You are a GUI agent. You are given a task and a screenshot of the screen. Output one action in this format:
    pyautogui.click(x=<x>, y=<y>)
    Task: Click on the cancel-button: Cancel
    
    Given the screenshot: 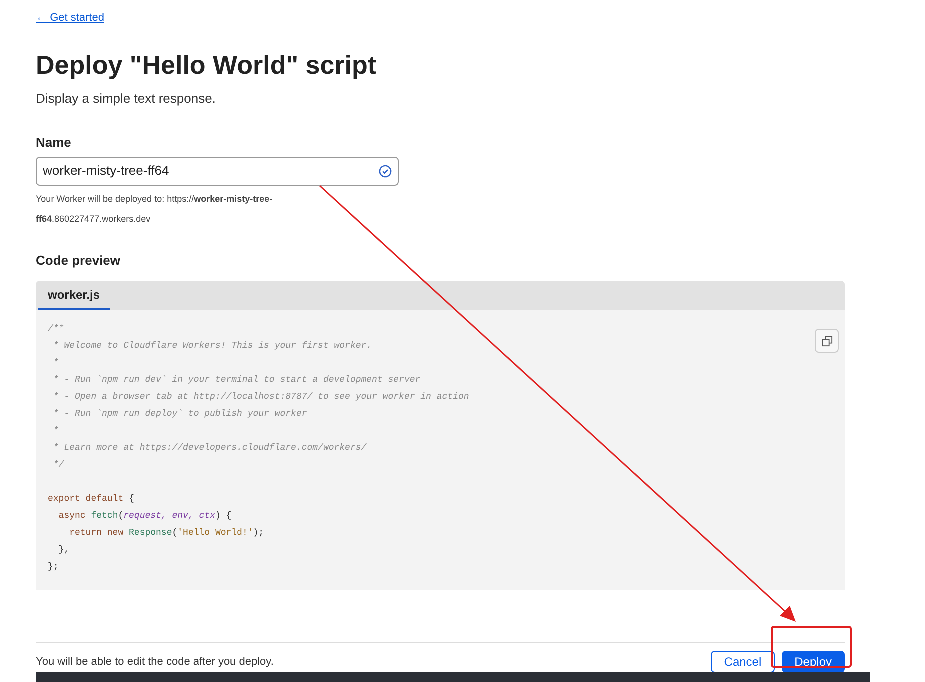 What is the action you would take?
    pyautogui.click(x=743, y=662)
    